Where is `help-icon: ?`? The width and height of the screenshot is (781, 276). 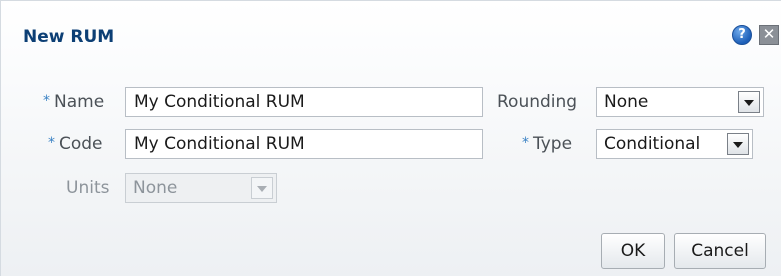
help-icon: ? is located at coordinates (742, 35).